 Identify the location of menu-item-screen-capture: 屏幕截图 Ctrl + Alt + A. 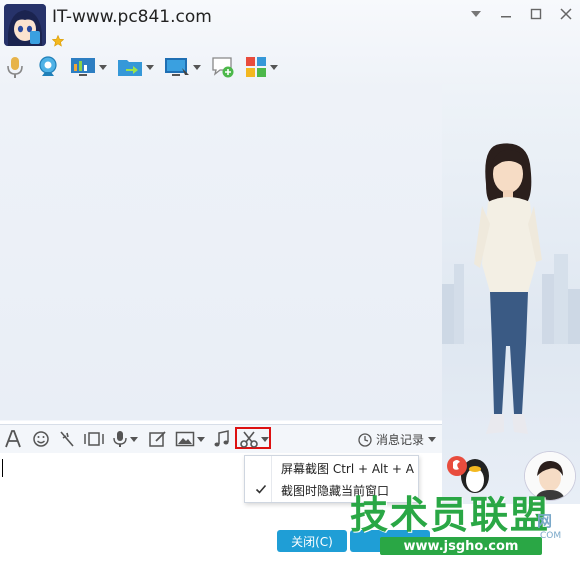
(331, 468).